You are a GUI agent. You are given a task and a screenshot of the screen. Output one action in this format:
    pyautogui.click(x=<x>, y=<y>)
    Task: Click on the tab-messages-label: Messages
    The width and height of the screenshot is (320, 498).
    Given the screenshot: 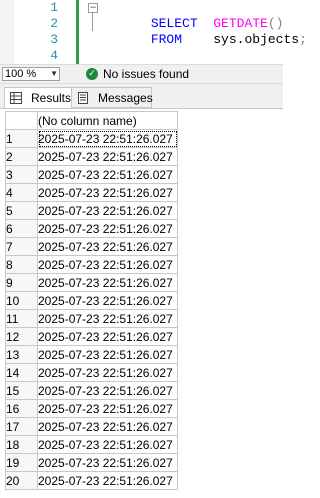 What is the action you would take?
    pyautogui.click(x=125, y=98)
    